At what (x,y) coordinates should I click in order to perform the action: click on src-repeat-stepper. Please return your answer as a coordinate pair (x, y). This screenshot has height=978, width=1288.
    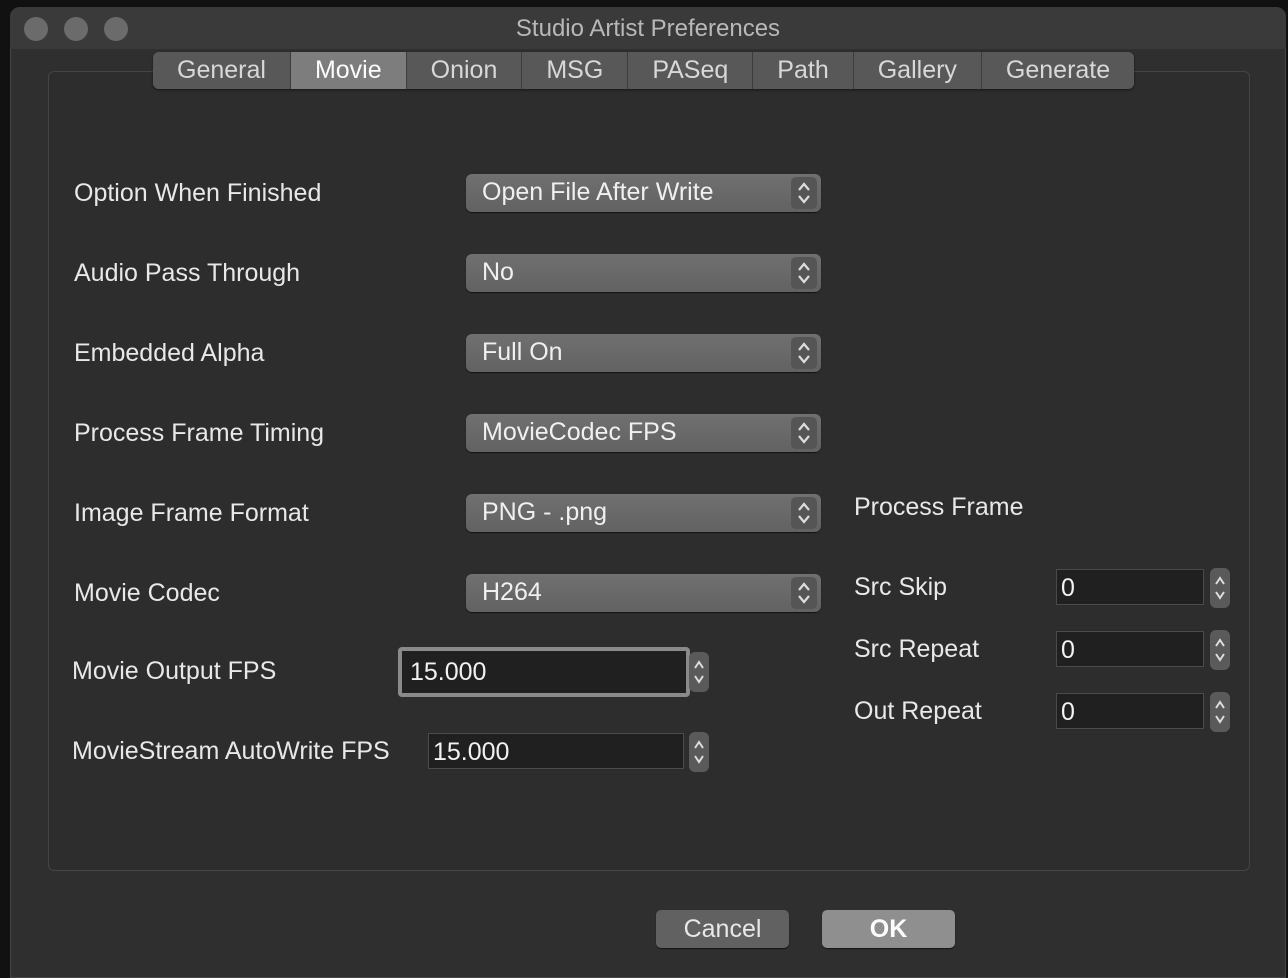
    Looking at the image, I should click on (1220, 650).